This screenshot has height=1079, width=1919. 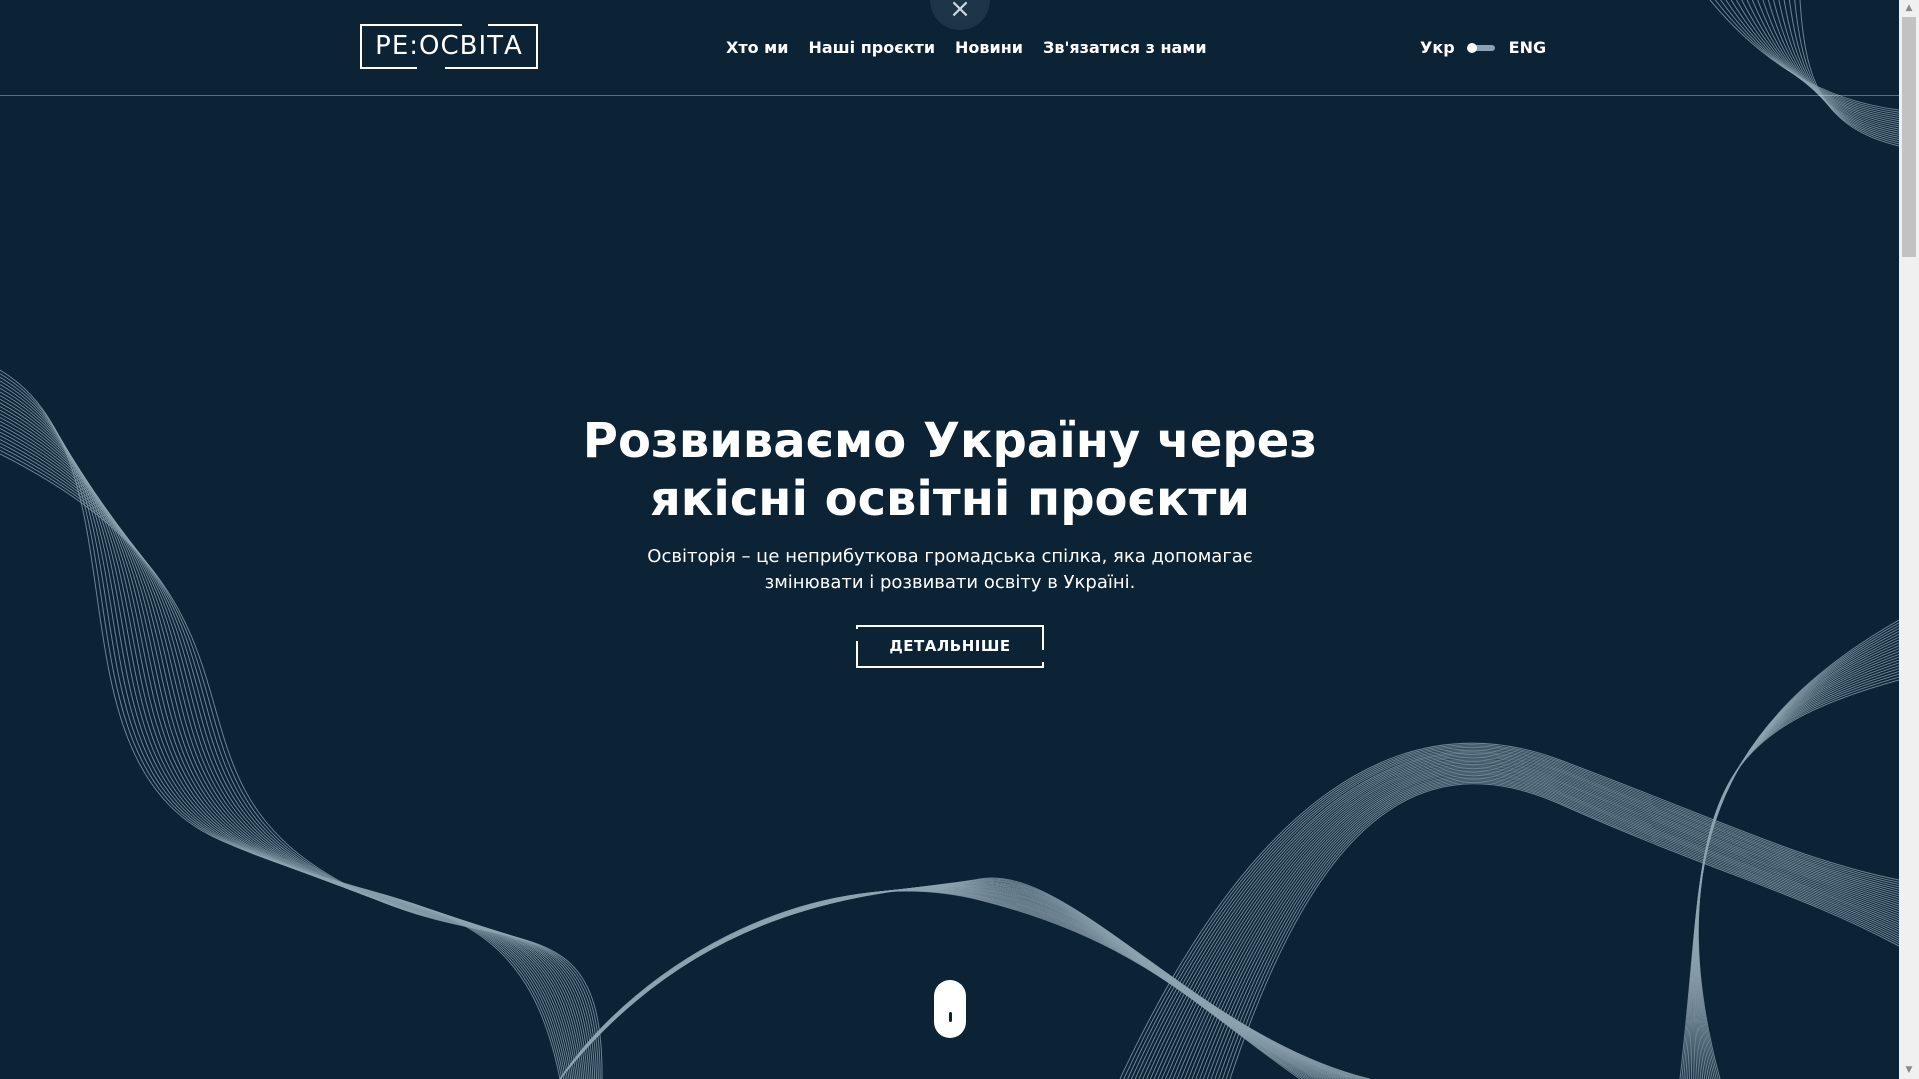 I want to click on nav-item-news: Новини, so click(x=989, y=47).